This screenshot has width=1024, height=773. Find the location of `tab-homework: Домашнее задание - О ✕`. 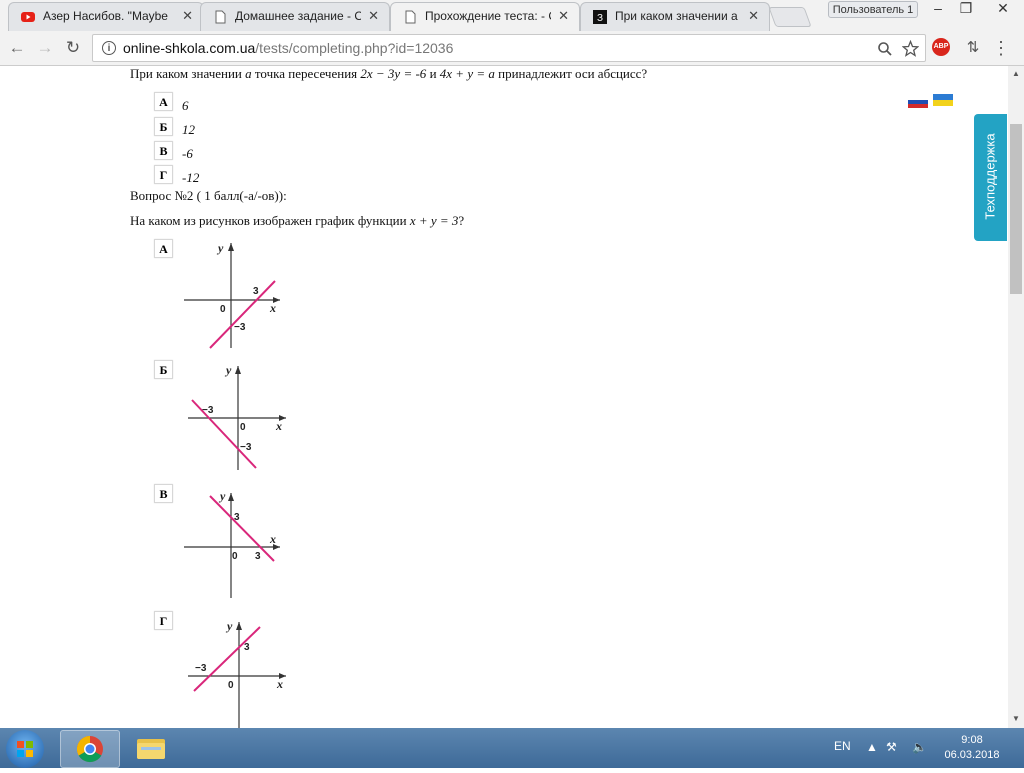

tab-homework: Домашнее задание - О ✕ is located at coordinates (295, 16).